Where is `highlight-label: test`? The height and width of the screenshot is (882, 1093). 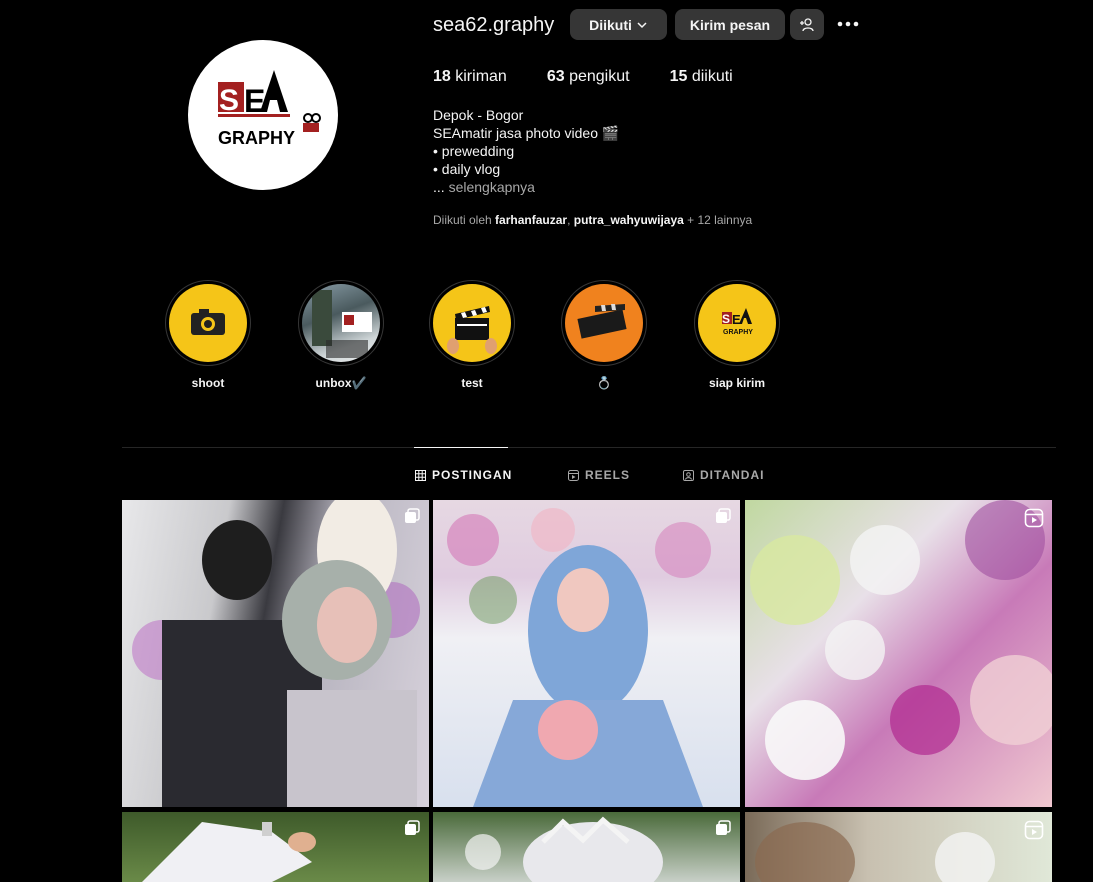
highlight-label: test is located at coordinates (472, 383).